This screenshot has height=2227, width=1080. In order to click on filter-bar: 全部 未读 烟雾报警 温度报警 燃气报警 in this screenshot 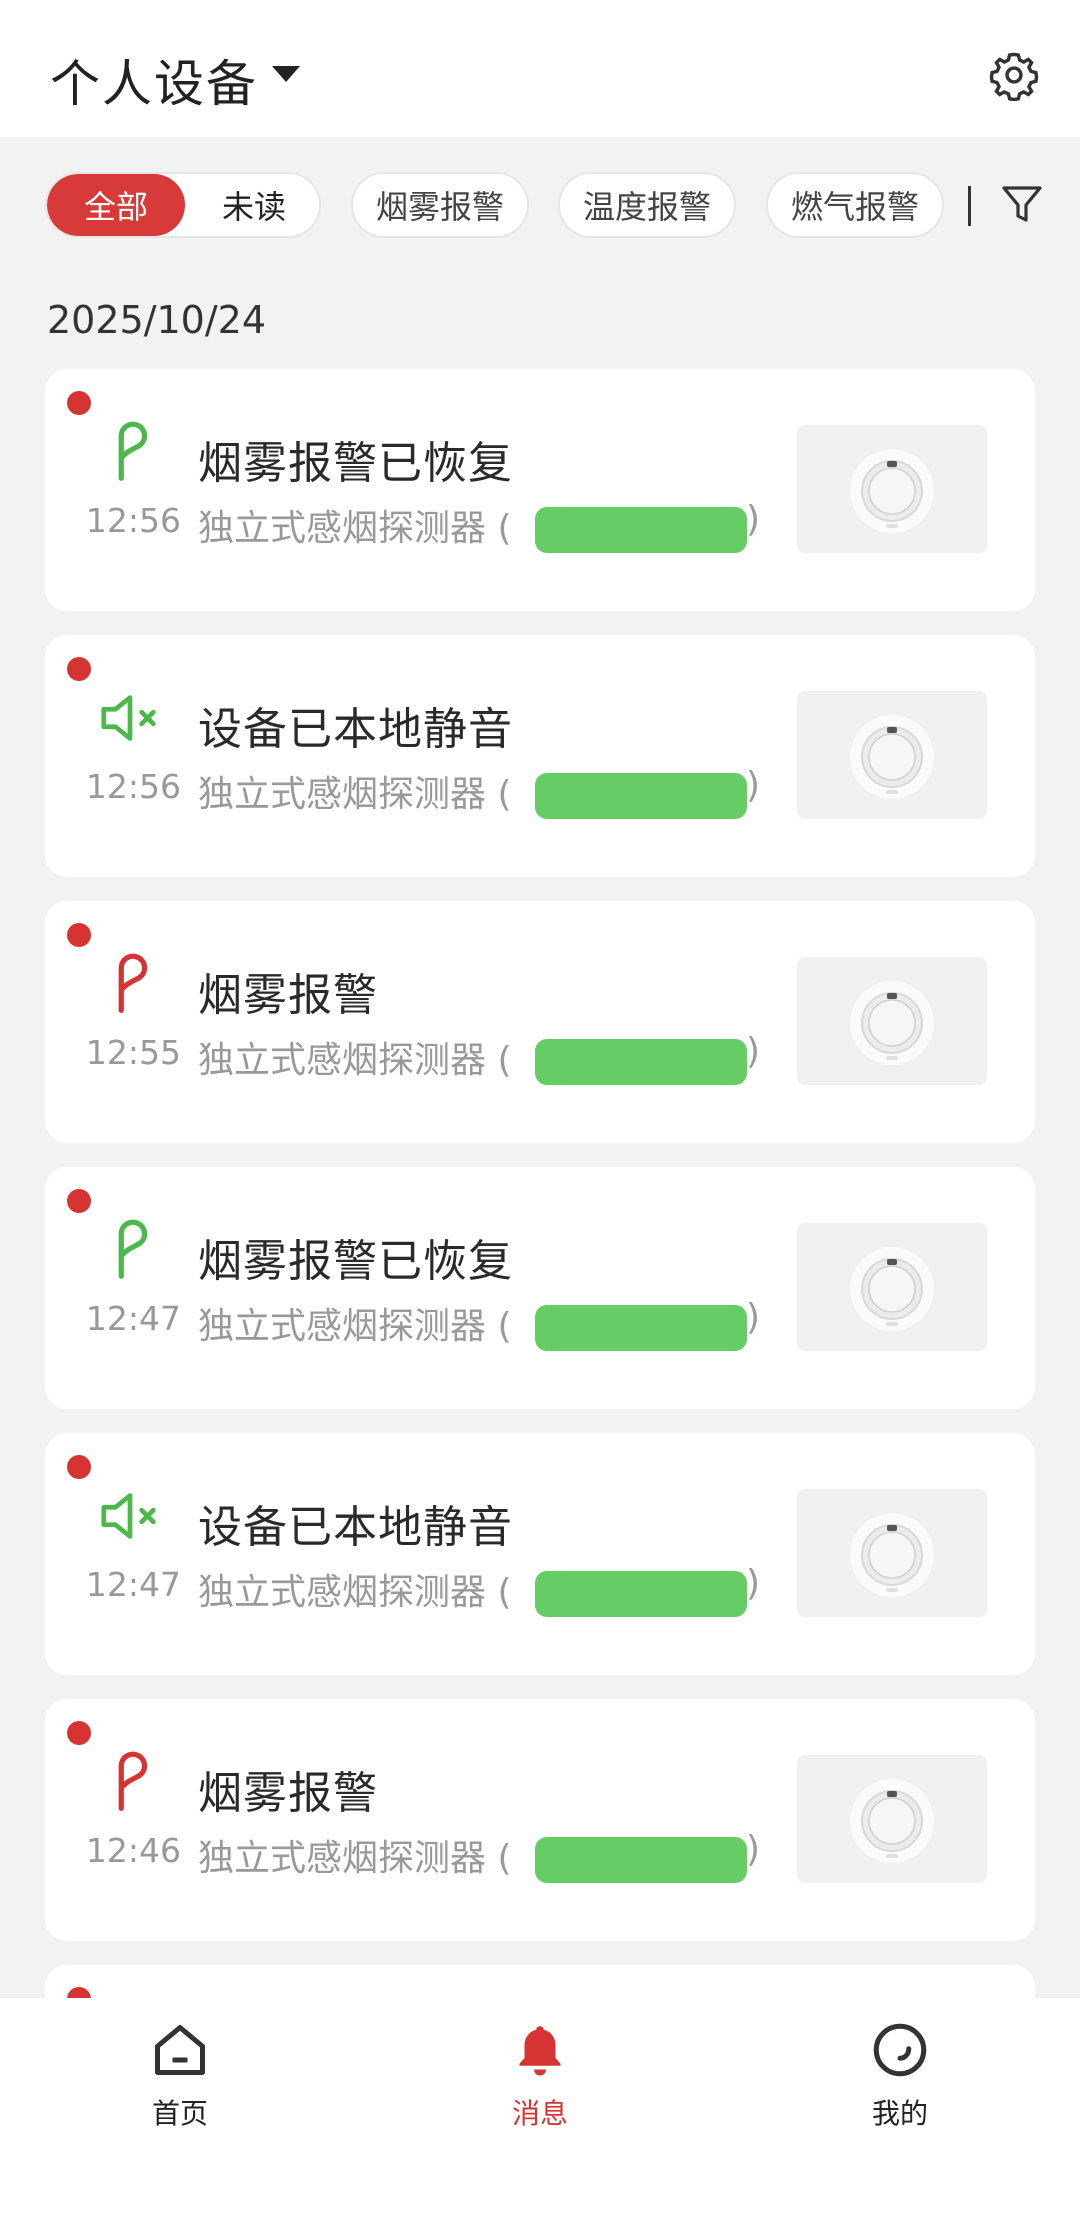, I will do `click(540, 206)`.